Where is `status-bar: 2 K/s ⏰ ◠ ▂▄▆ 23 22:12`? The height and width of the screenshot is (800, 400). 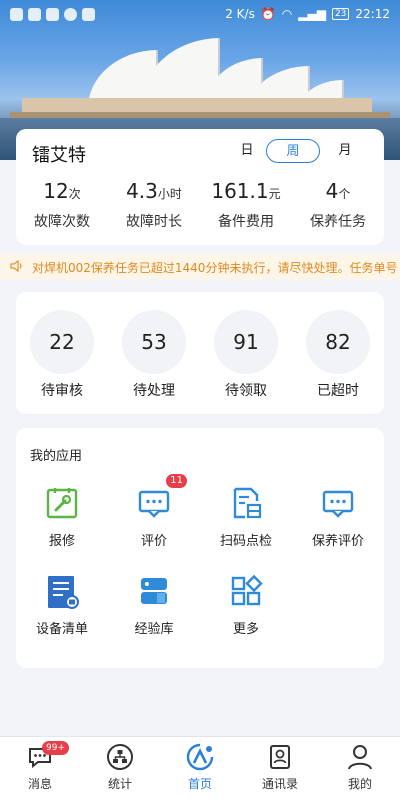 status-bar: 2 K/s ⏰ ◠ ▂▄▆ 23 22:12 is located at coordinates (200, 14).